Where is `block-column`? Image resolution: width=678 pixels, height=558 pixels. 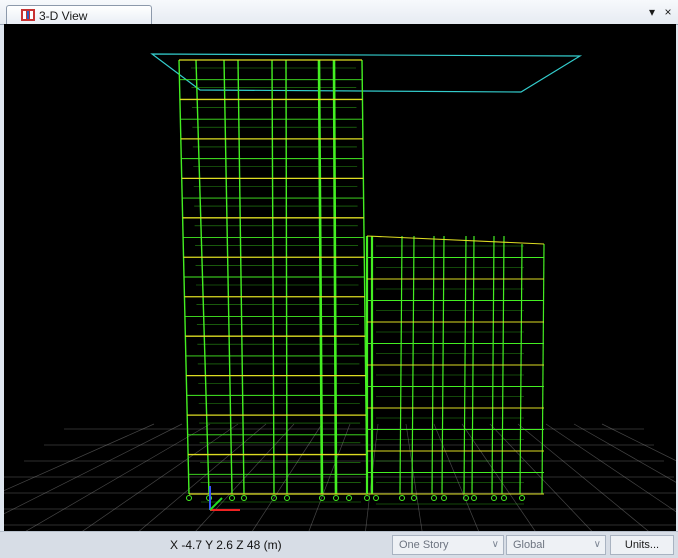 block-column is located at coordinates (543, 369).